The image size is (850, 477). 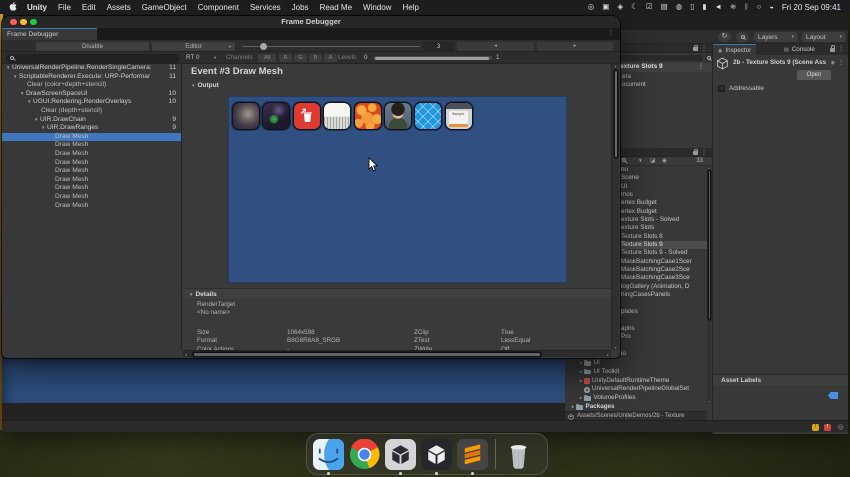 What do you see at coordinates (92, 46) in the screenshot?
I see `disable-button: Disable` at bounding box center [92, 46].